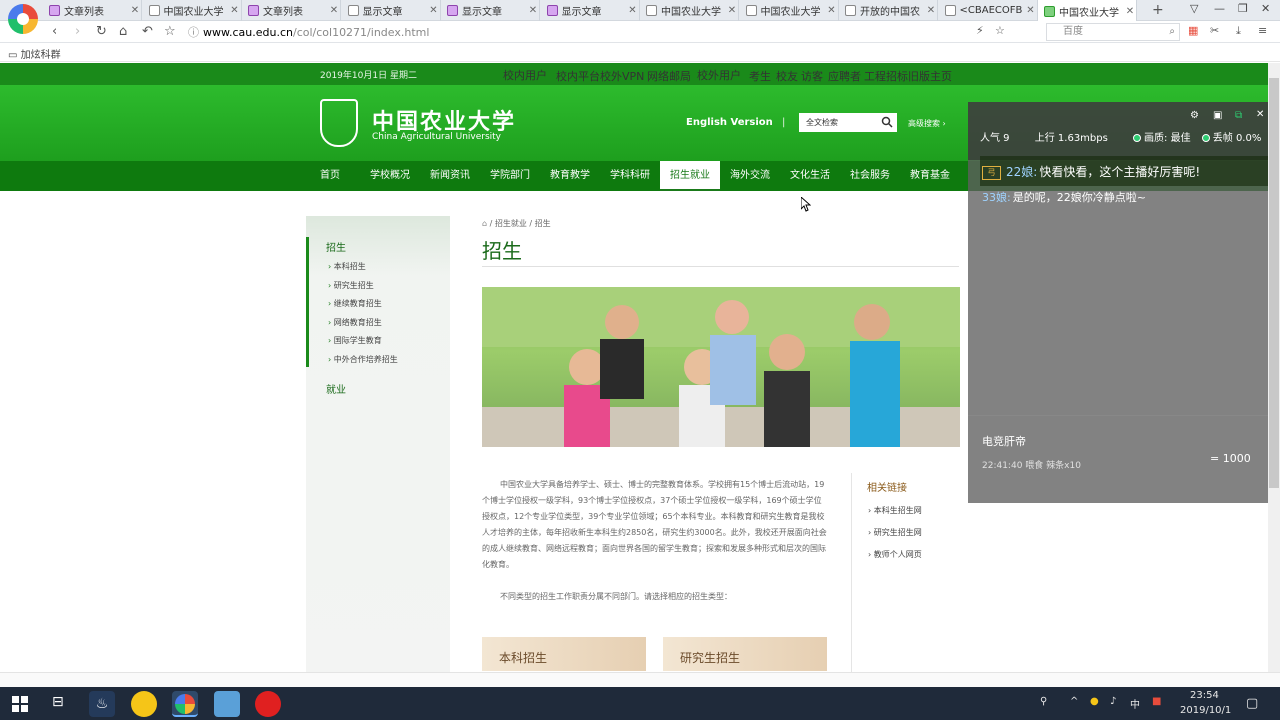 The image size is (1280, 720). What do you see at coordinates (268, 704) in the screenshot?
I see `netease-music-icon` at bounding box center [268, 704].